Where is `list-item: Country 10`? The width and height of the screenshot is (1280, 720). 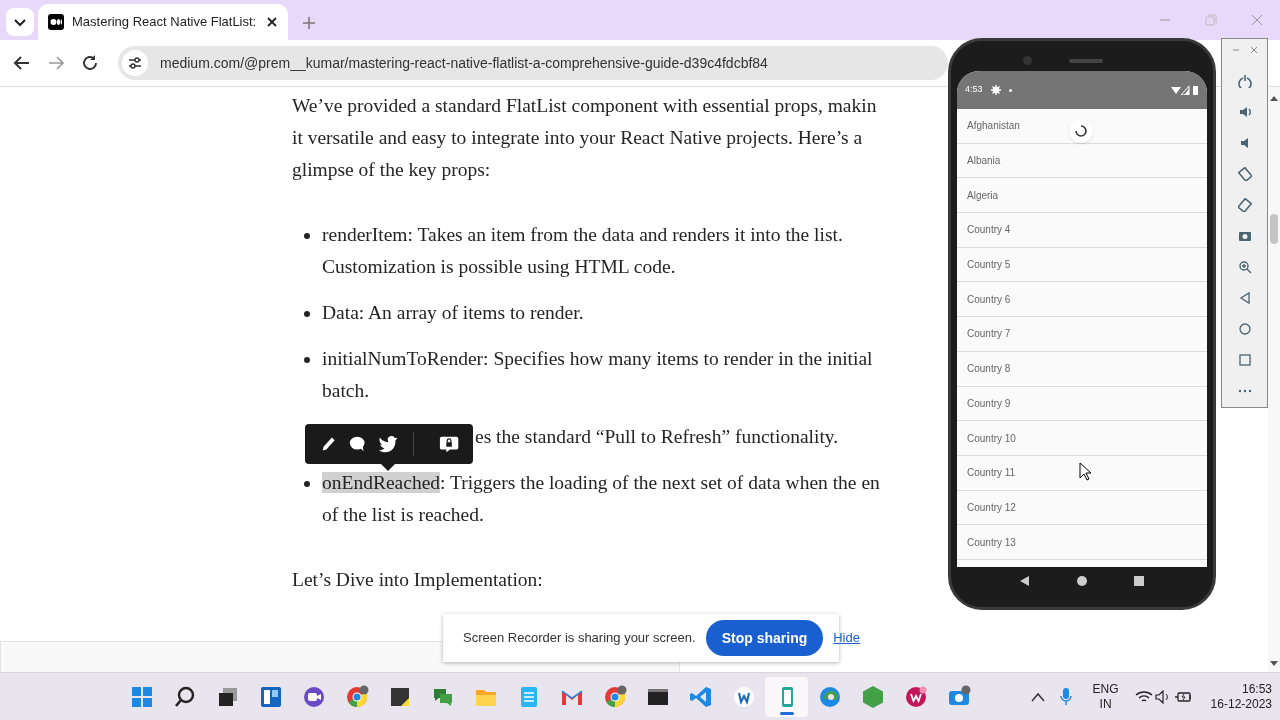
list-item: Country 10 is located at coordinates (1082, 438).